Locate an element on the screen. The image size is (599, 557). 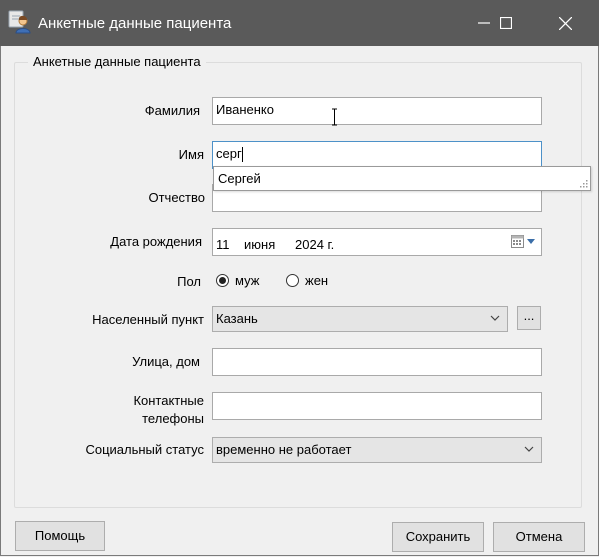
gender-male-label: муж is located at coordinates (247, 280).